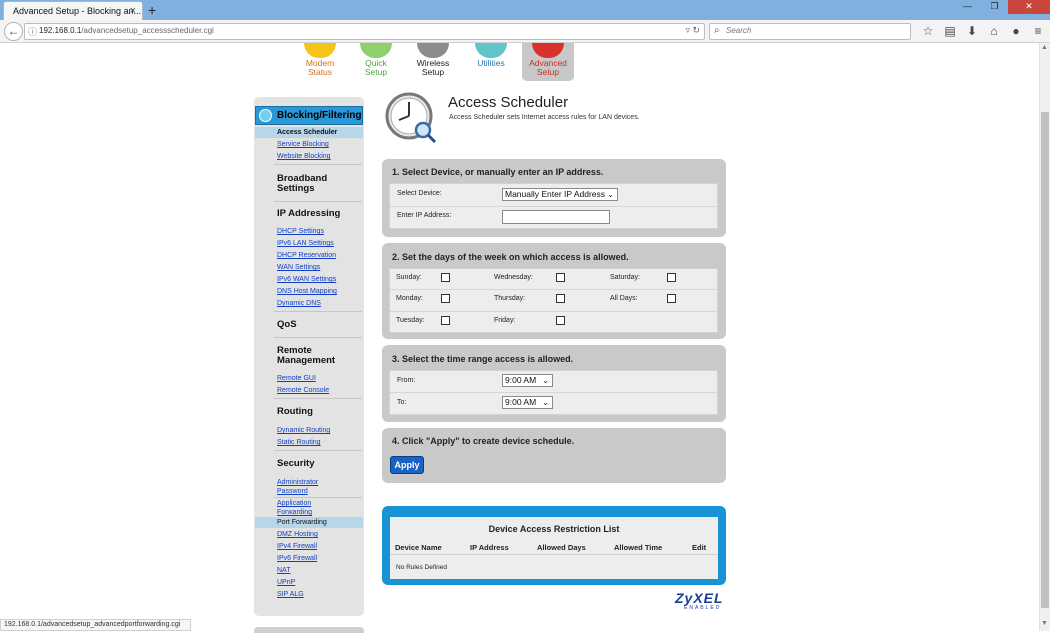  I want to click on sidebar-item-ipv6-lan: IPv6 LAN Settings, so click(305, 243).